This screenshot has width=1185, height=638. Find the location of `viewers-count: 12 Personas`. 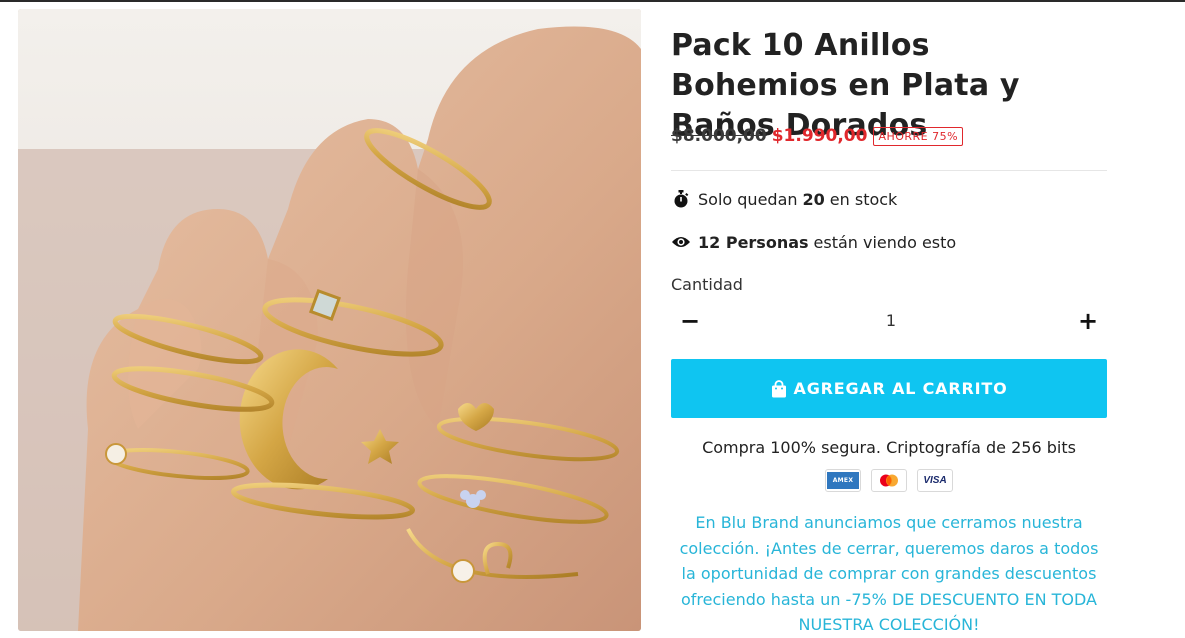

viewers-count: 12 Personas is located at coordinates (753, 242).